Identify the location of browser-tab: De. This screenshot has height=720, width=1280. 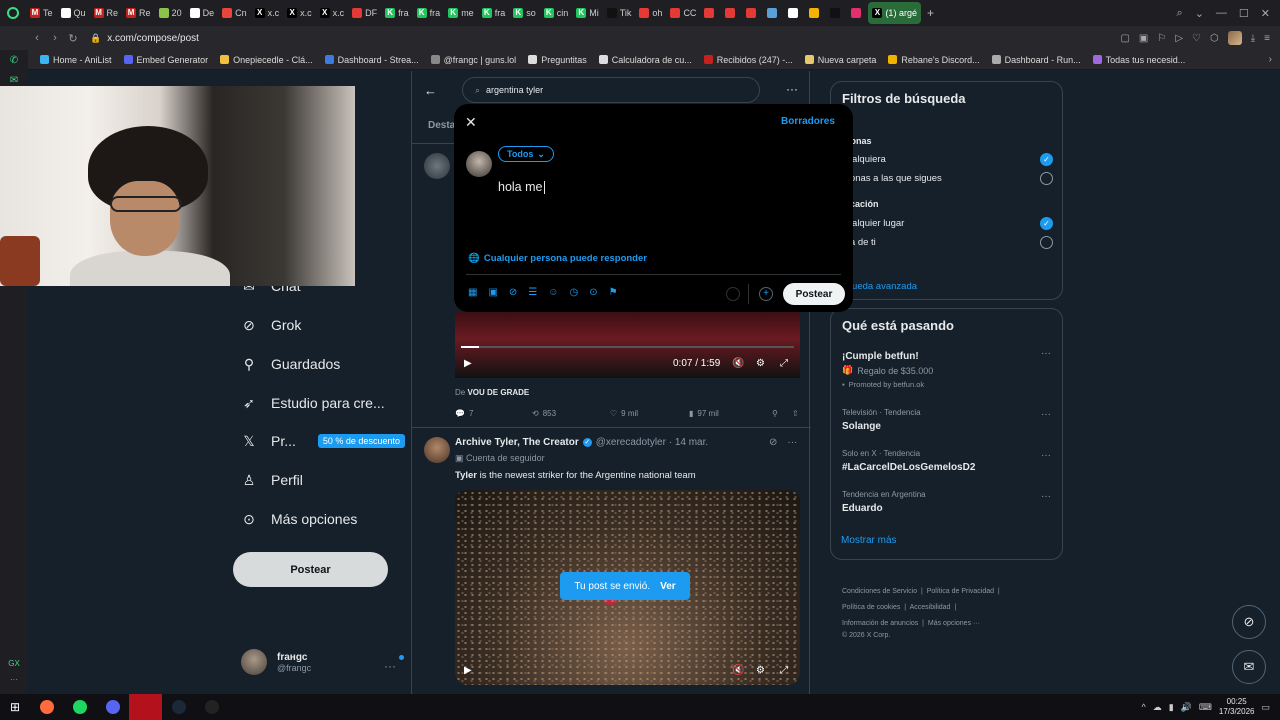
(202, 13).